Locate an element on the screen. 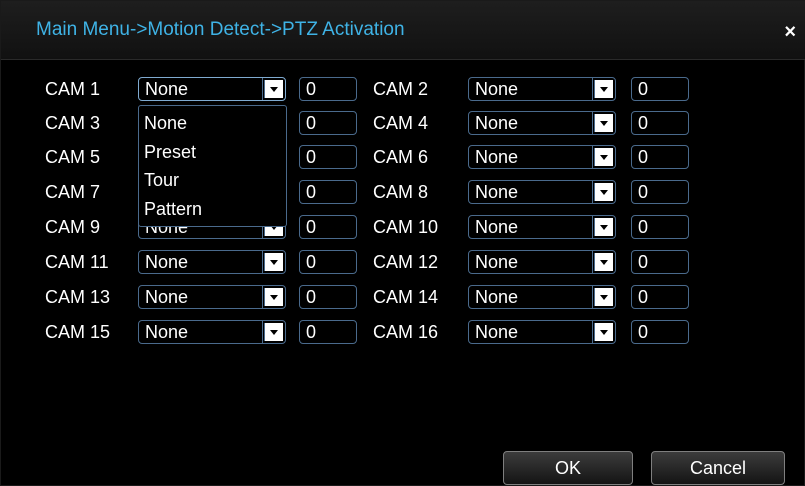 The width and height of the screenshot is (805, 486). cam-label: CAM 9 is located at coordinates (73, 227).